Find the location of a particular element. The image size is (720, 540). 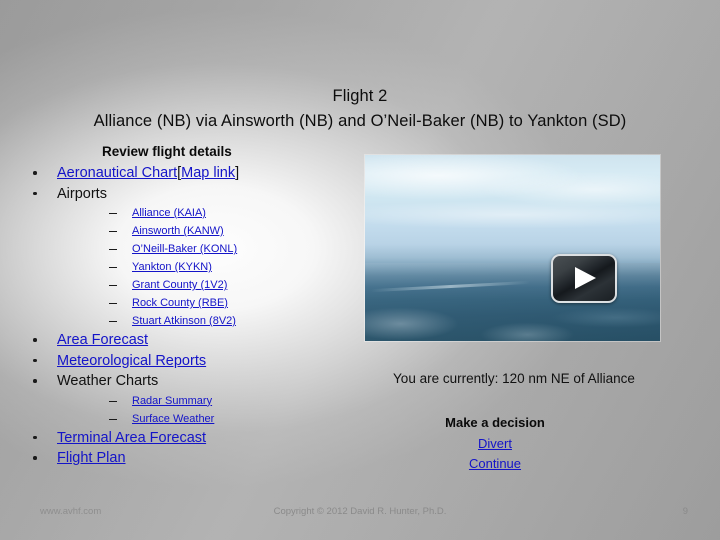

link-airport-alliance: Alliance (KAIA) is located at coordinates (169, 213).